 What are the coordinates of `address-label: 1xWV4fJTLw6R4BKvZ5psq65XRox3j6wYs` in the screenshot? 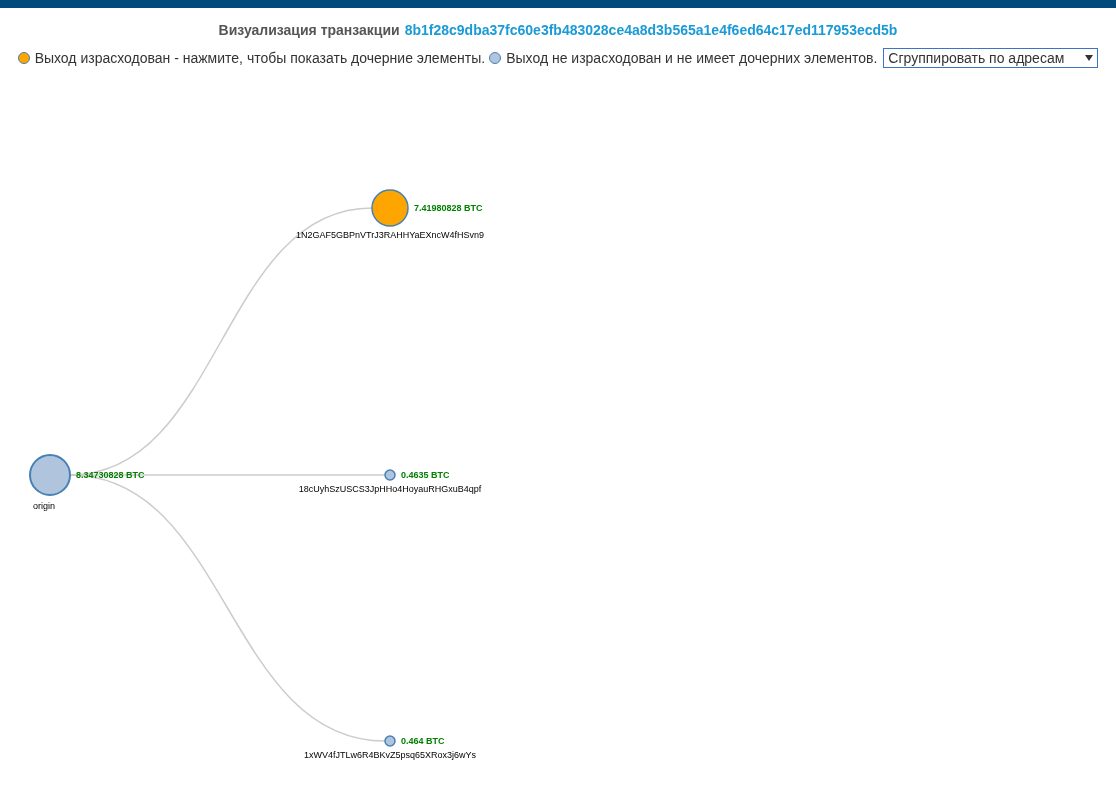 It's located at (390, 755).